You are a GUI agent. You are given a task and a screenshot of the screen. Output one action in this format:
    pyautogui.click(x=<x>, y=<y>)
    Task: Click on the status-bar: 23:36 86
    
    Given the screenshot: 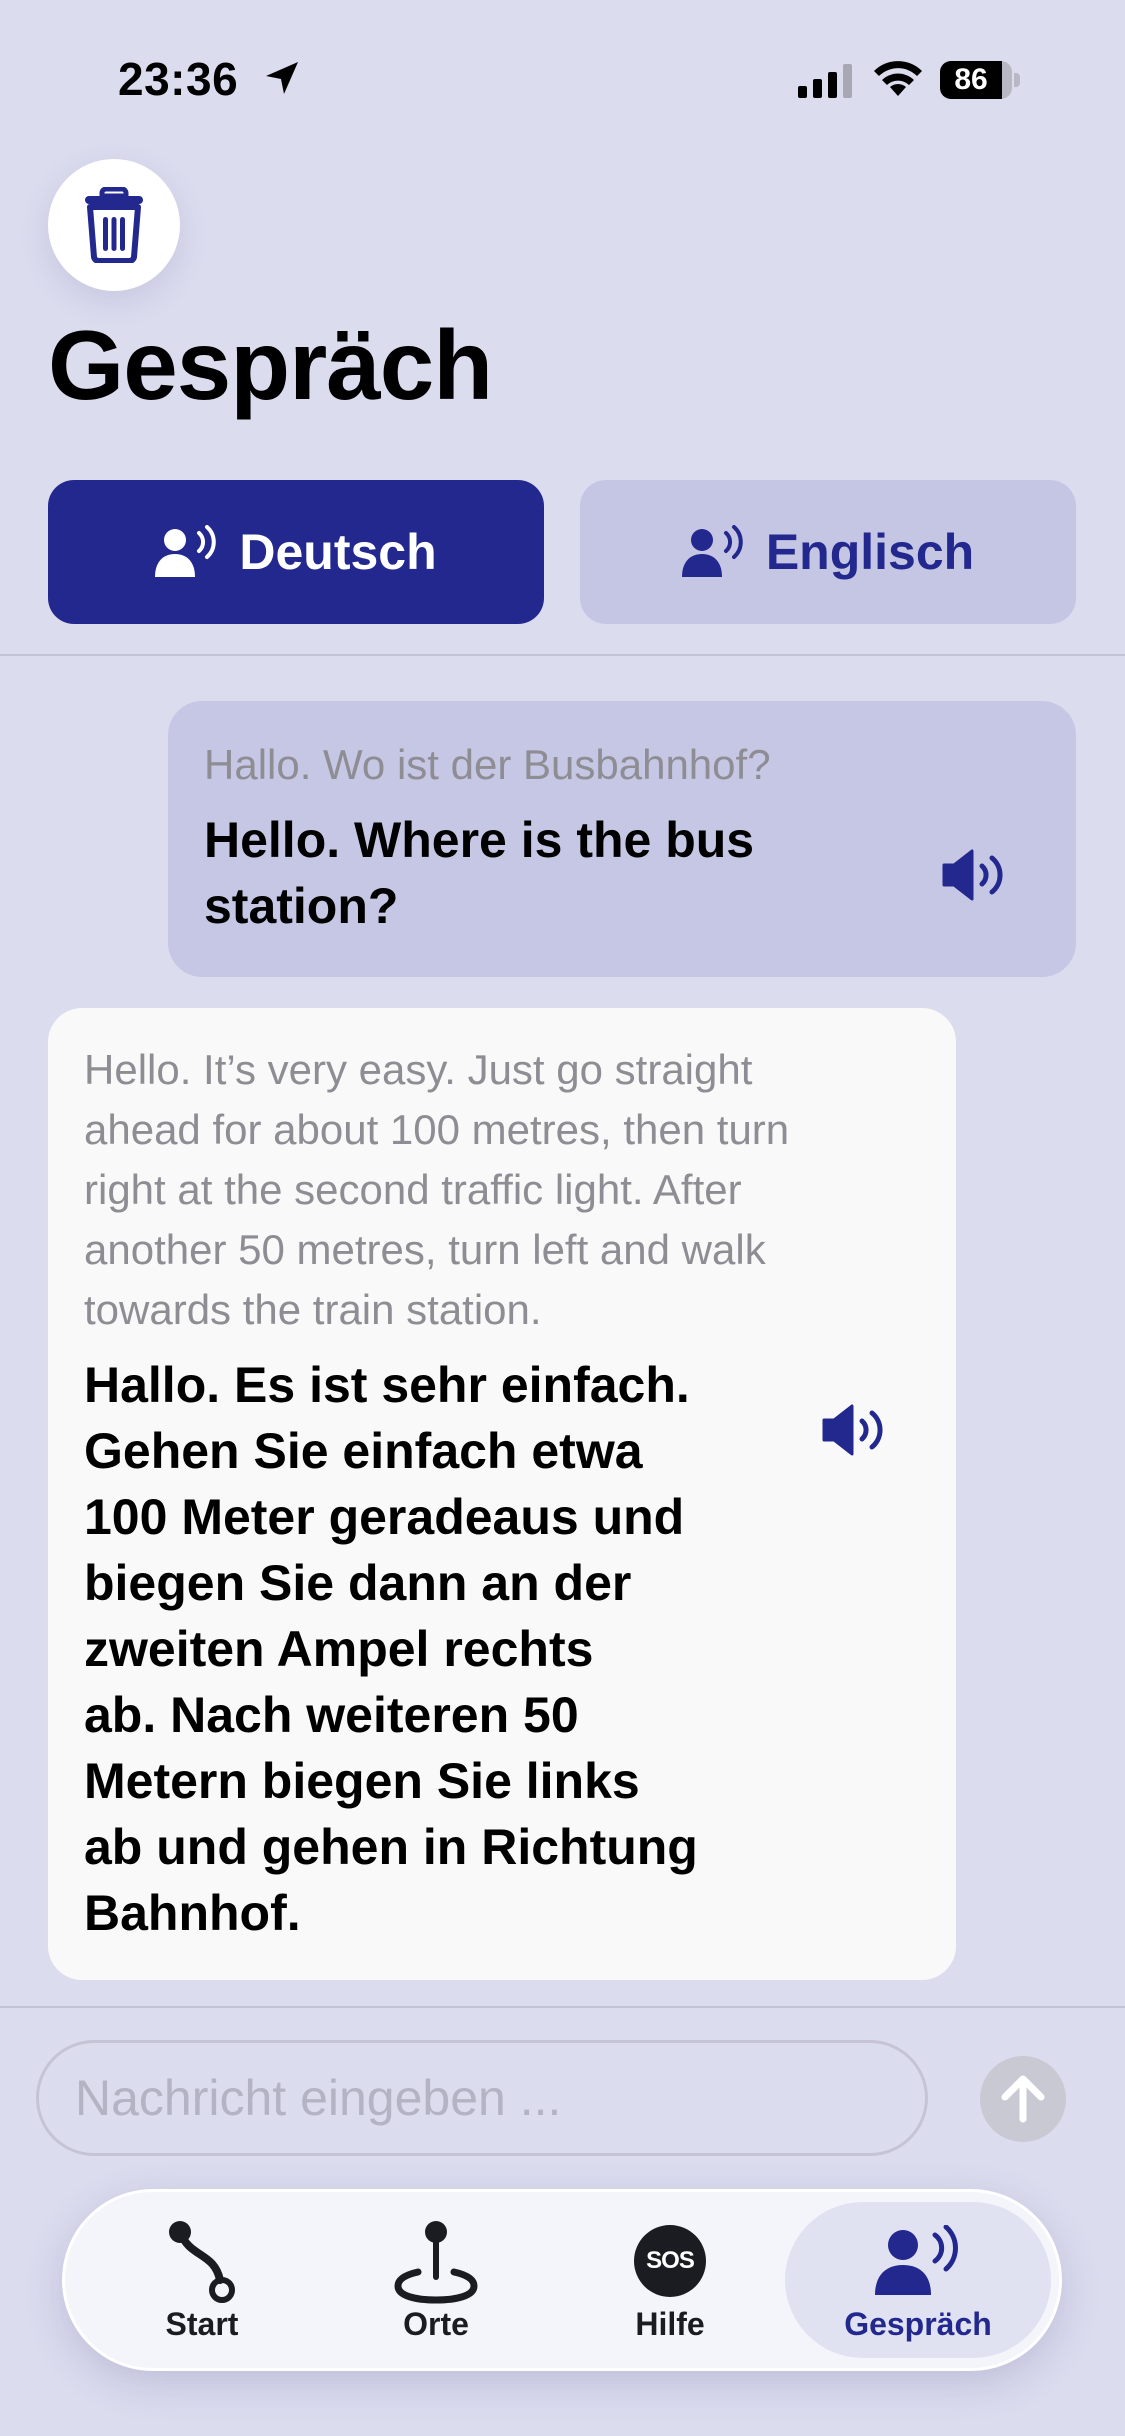 What is the action you would take?
    pyautogui.click(x=562, y=75)
    